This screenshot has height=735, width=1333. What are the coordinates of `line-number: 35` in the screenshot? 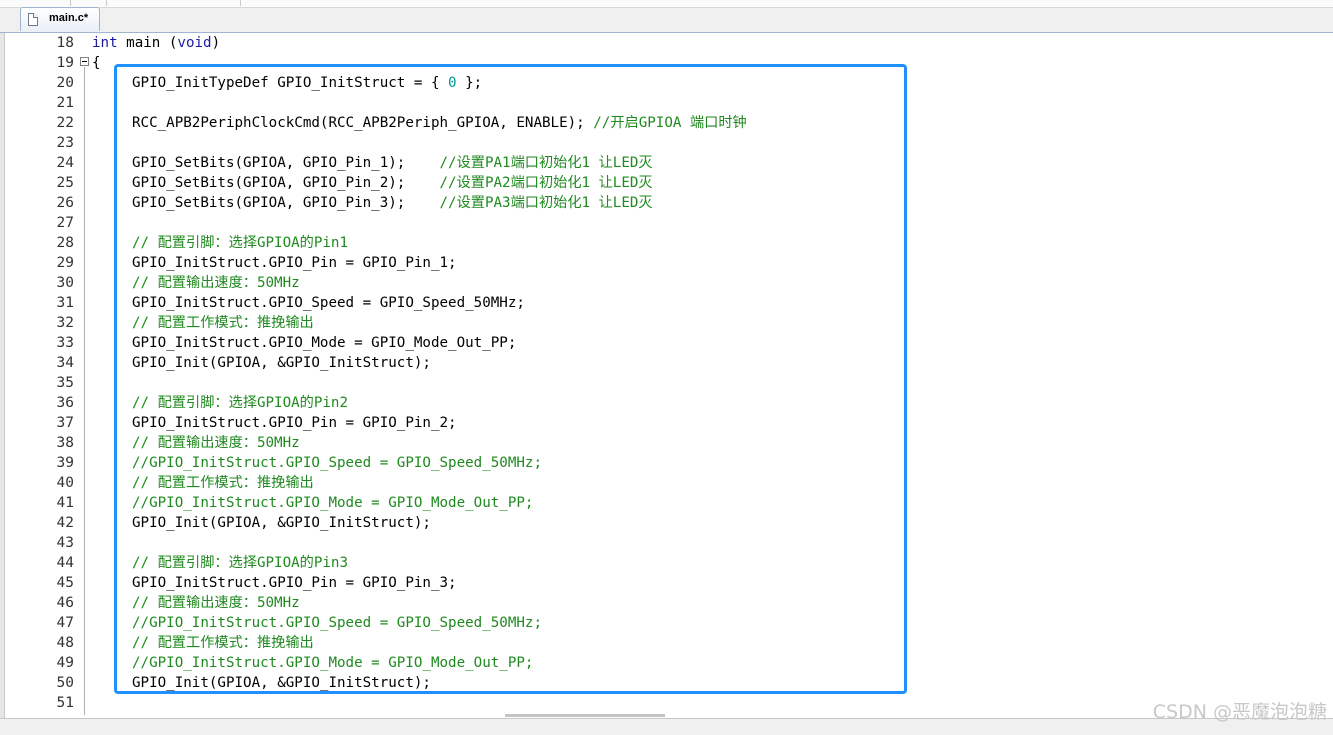 It's located at (65, 383).